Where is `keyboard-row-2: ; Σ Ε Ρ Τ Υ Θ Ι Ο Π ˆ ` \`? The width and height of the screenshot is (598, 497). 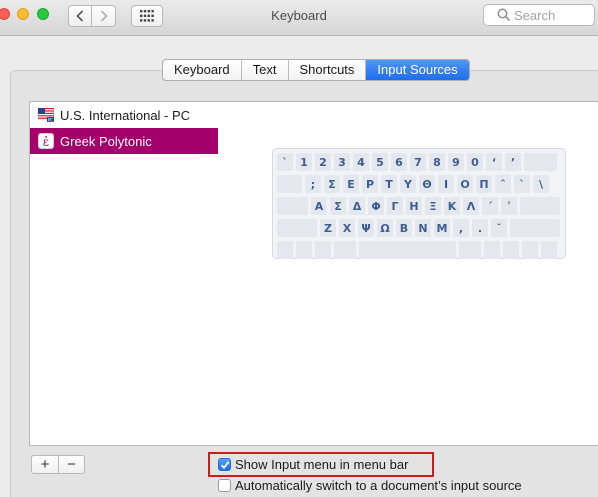
keyboard-row-2: ; Σ Ε Ρ Τ Υ Θ Ι Ο Π ˆ ` \ is located at coordinates (419, 184).